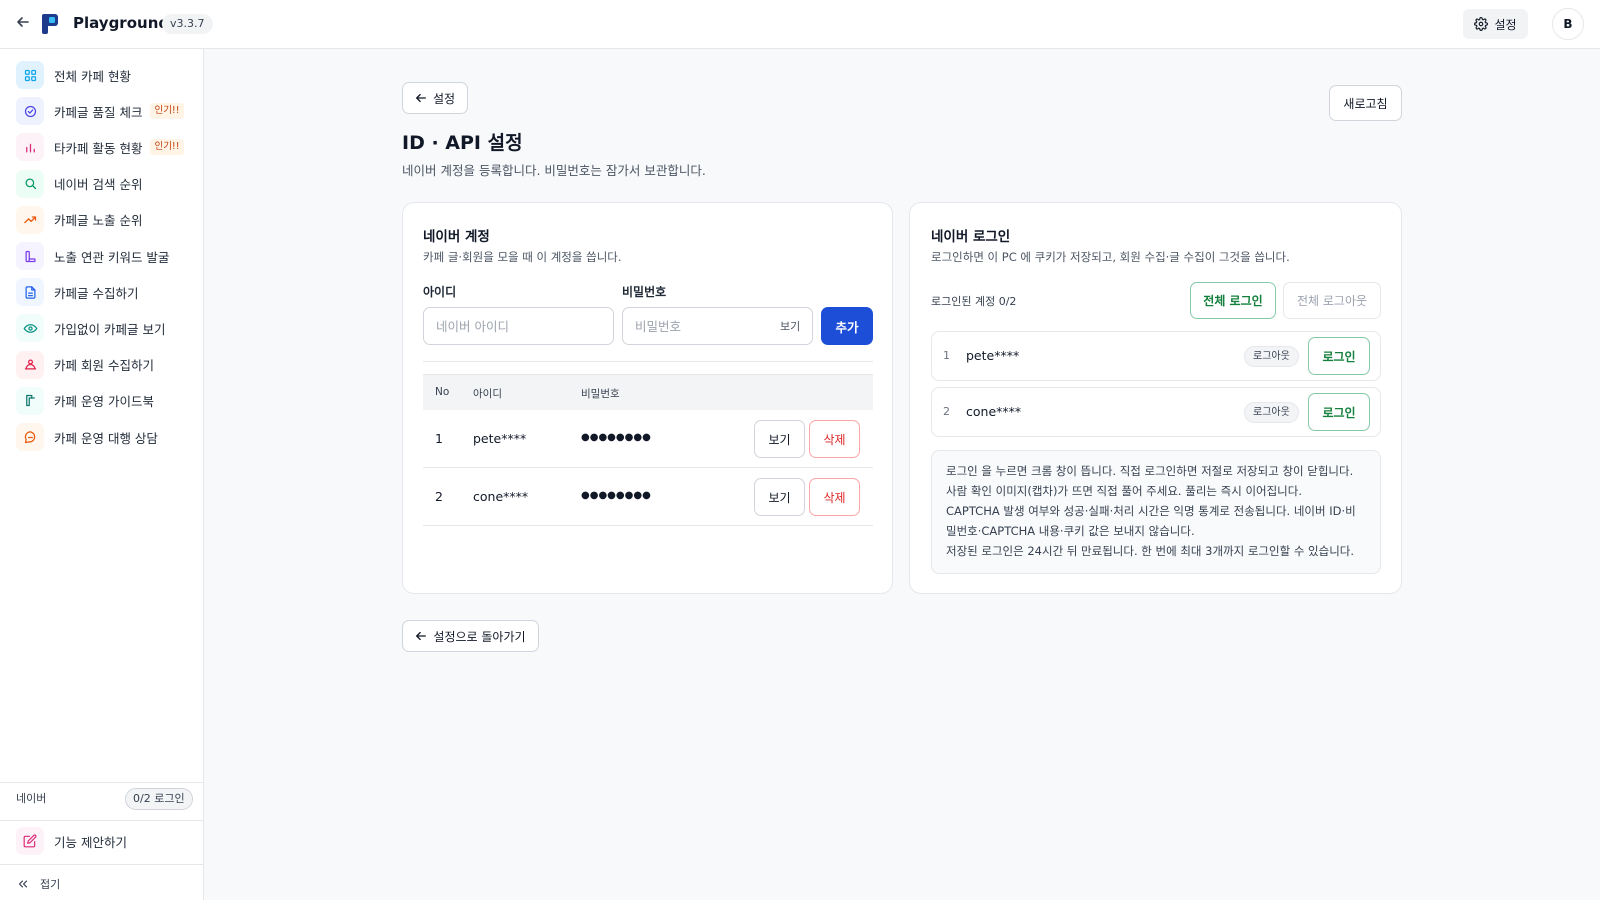 This screenshot has height=900, width=1600. Describe the element at coordinates (974, 301) in the screenshot. I see `logged-in-count: 로그인된 계정 0/2` at that location.